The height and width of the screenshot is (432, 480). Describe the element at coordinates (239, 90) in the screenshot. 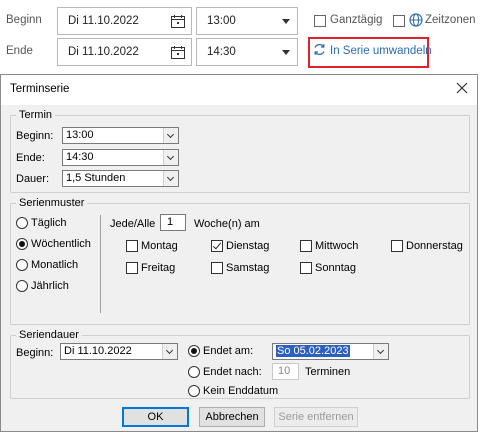

I see `dialog-titlebar: Terminserie` at that location.